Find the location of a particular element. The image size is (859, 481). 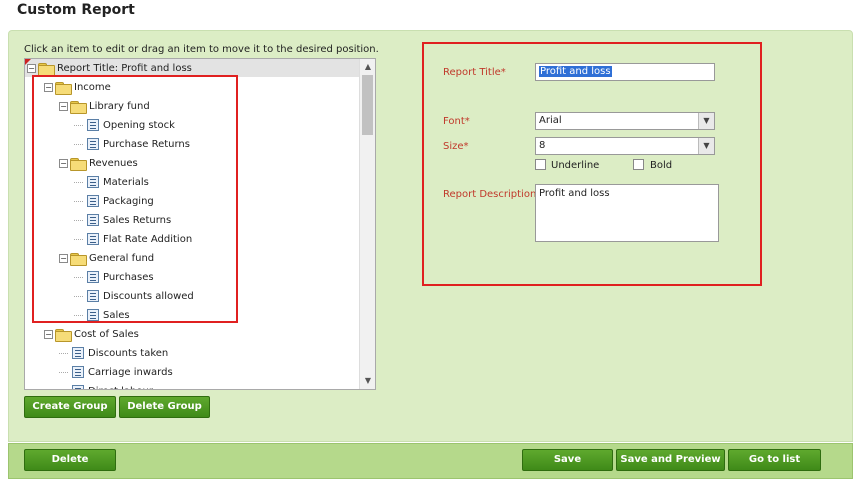

tree-node-label: Discounts taken is located at coordinates (128, 353).